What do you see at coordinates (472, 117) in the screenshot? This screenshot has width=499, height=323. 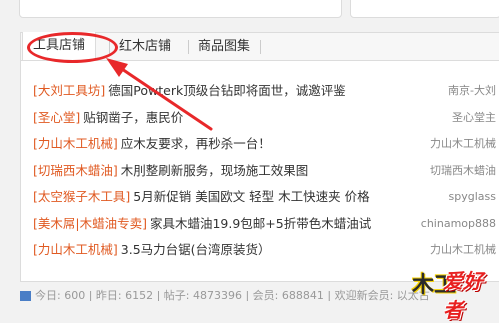 I see `author-link: 圣心堂主` at bounding box center [472, 117].